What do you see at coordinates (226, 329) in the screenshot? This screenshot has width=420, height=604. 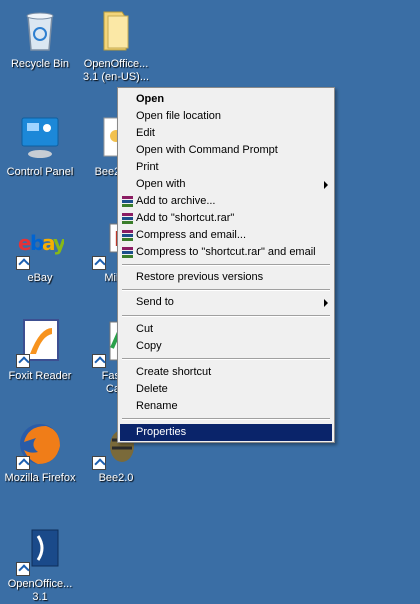 I see `menu-item-cut: Cut` at bounding box center [226, 329].